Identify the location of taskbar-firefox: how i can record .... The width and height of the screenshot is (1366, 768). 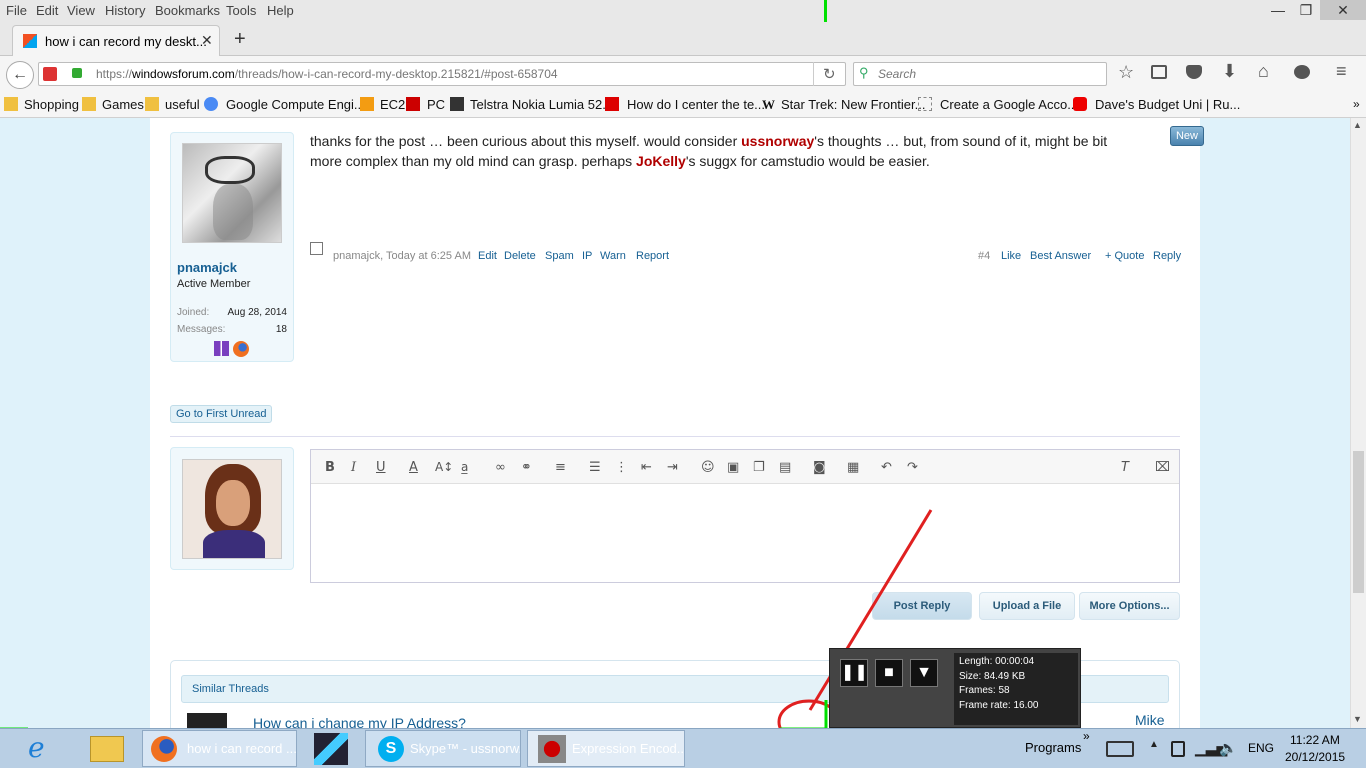
(219, 748).